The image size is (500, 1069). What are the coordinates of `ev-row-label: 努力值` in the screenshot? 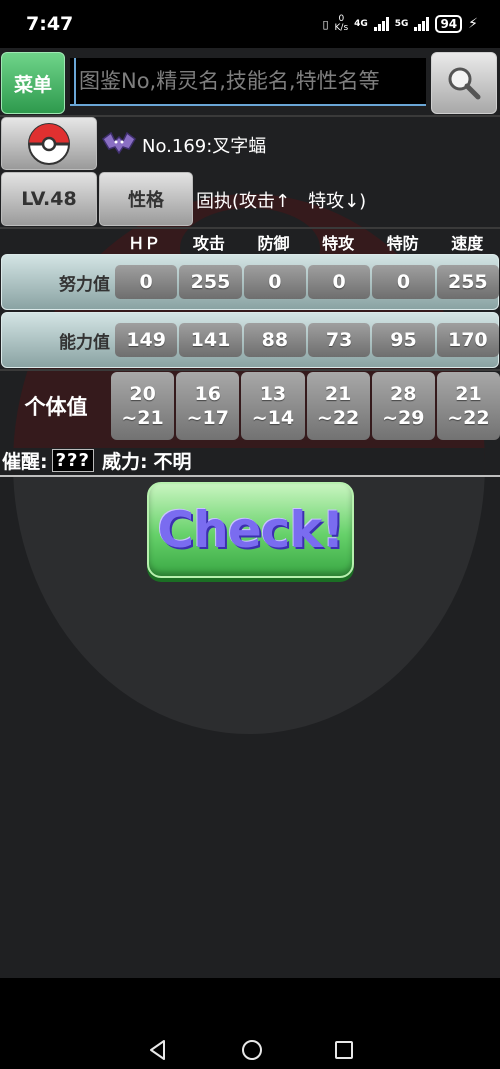 It's located at (84, 284).